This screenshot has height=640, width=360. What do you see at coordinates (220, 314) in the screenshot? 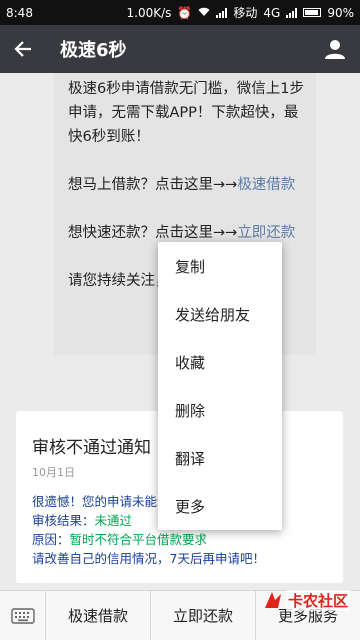
I see `menu-item-send-to-friend: 发送给朋友` at bounding box center [220, 314].